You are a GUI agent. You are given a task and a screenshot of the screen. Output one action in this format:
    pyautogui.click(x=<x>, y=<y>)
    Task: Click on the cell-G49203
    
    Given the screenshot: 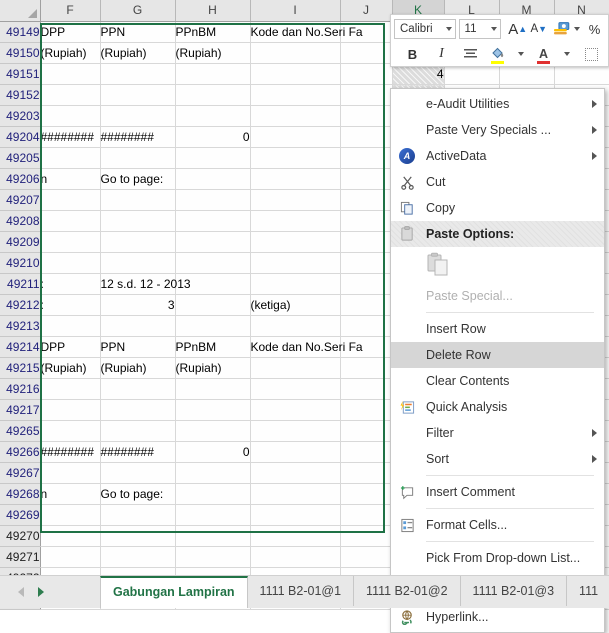 What is the action you would take?
    pyautogui.click(x=138, y=116)
    